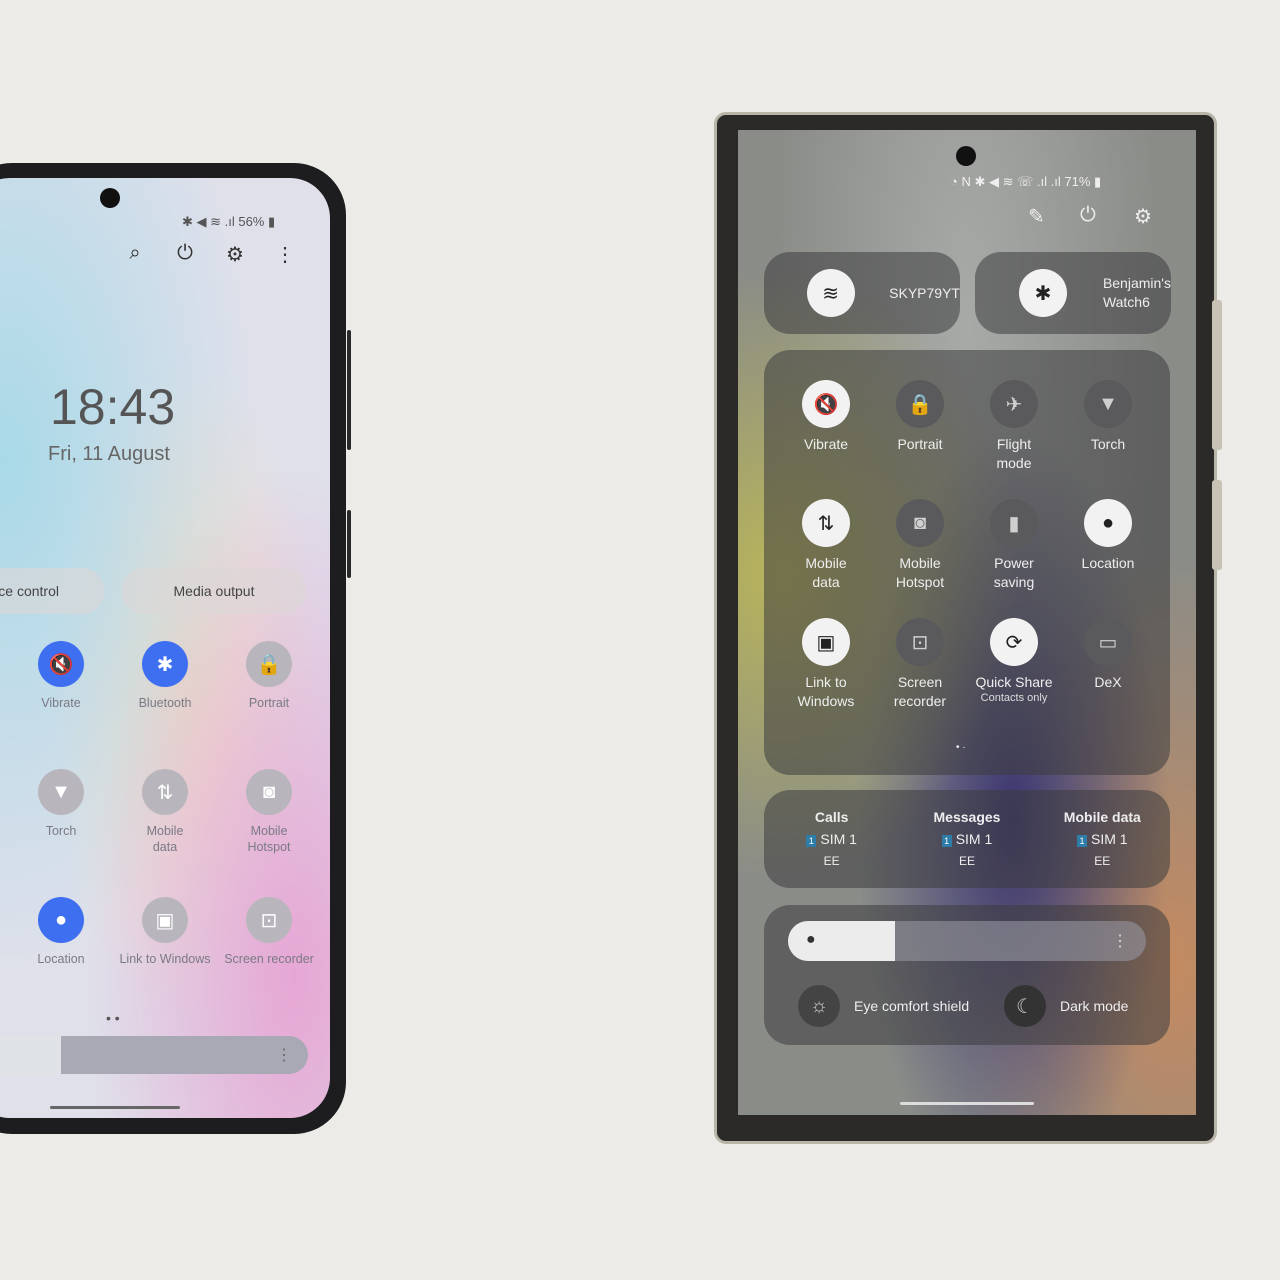  Describe the element at coordinates (842, 941) in the screenshot. I see `brightness-fill` at that location.